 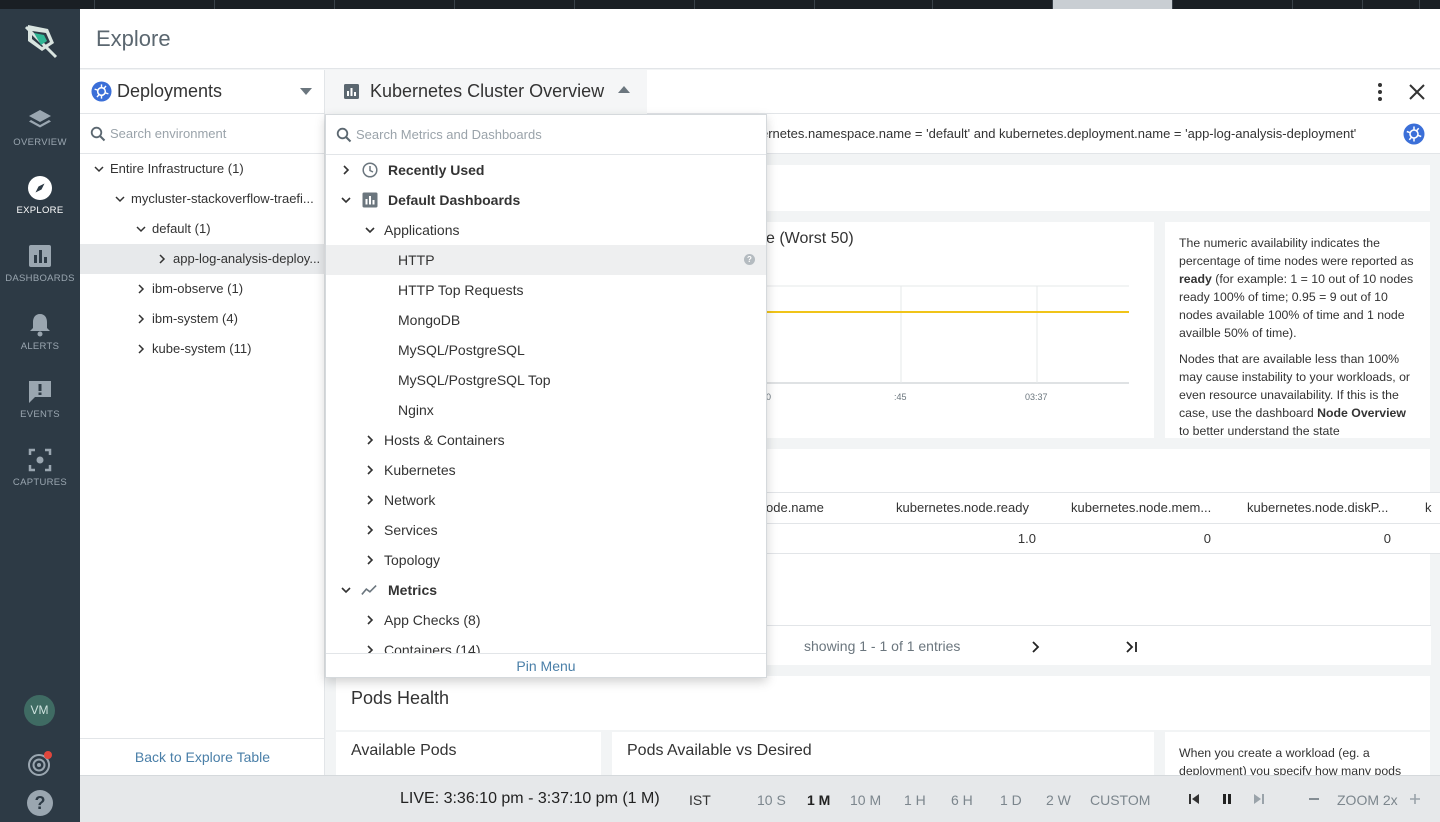 What do you see at coordinates (1380, 92) in the screenshot?
I see `more-options-icon` at bounding box center [1380, 92].